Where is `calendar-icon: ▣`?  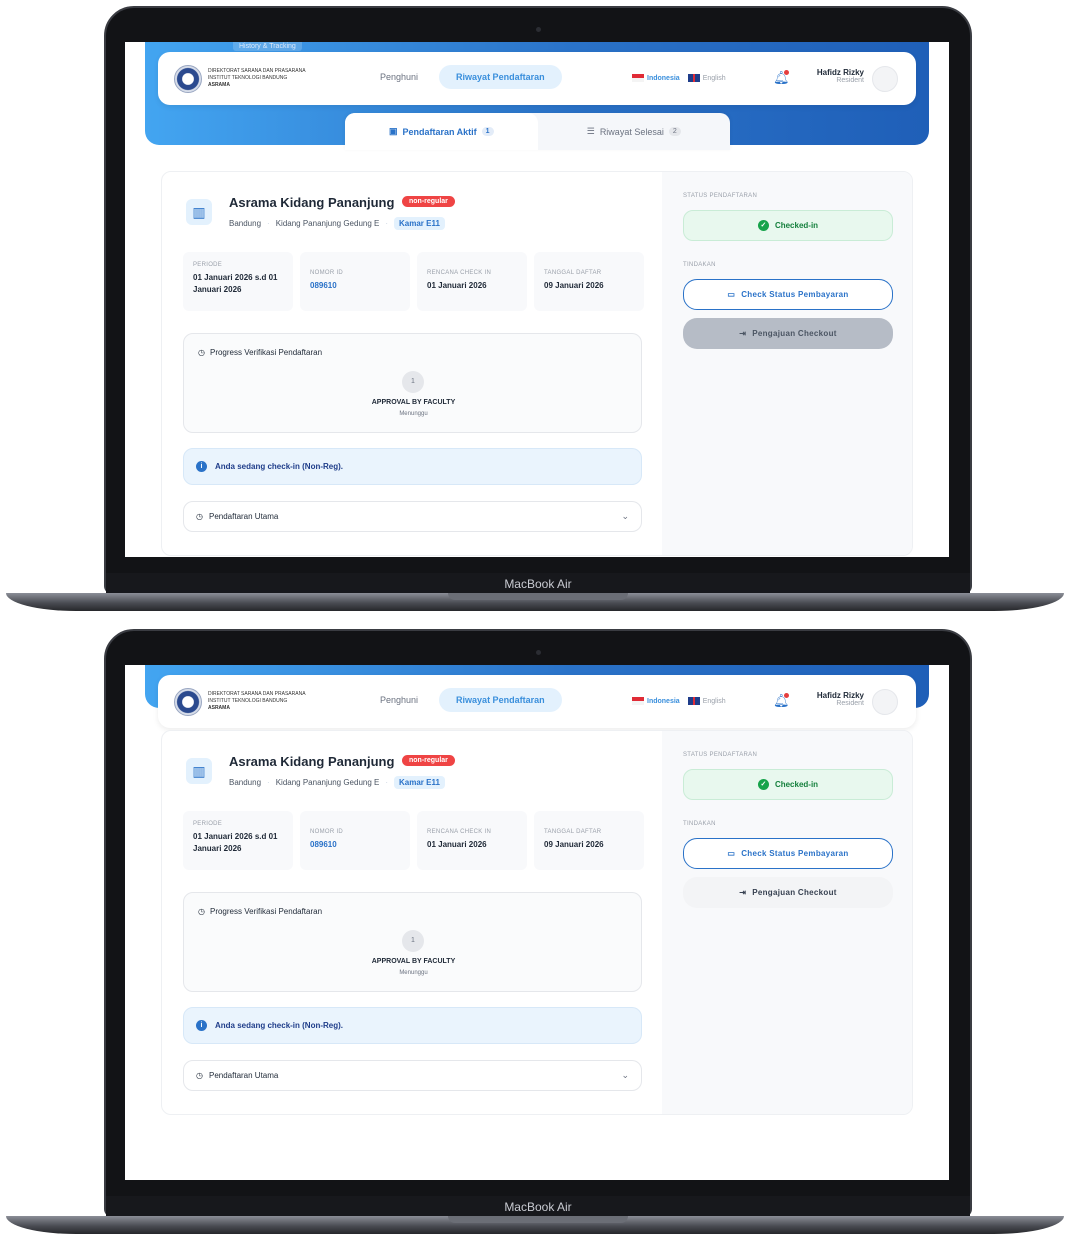 calendar-icon: ▣ is located at coordinates (393, 131).